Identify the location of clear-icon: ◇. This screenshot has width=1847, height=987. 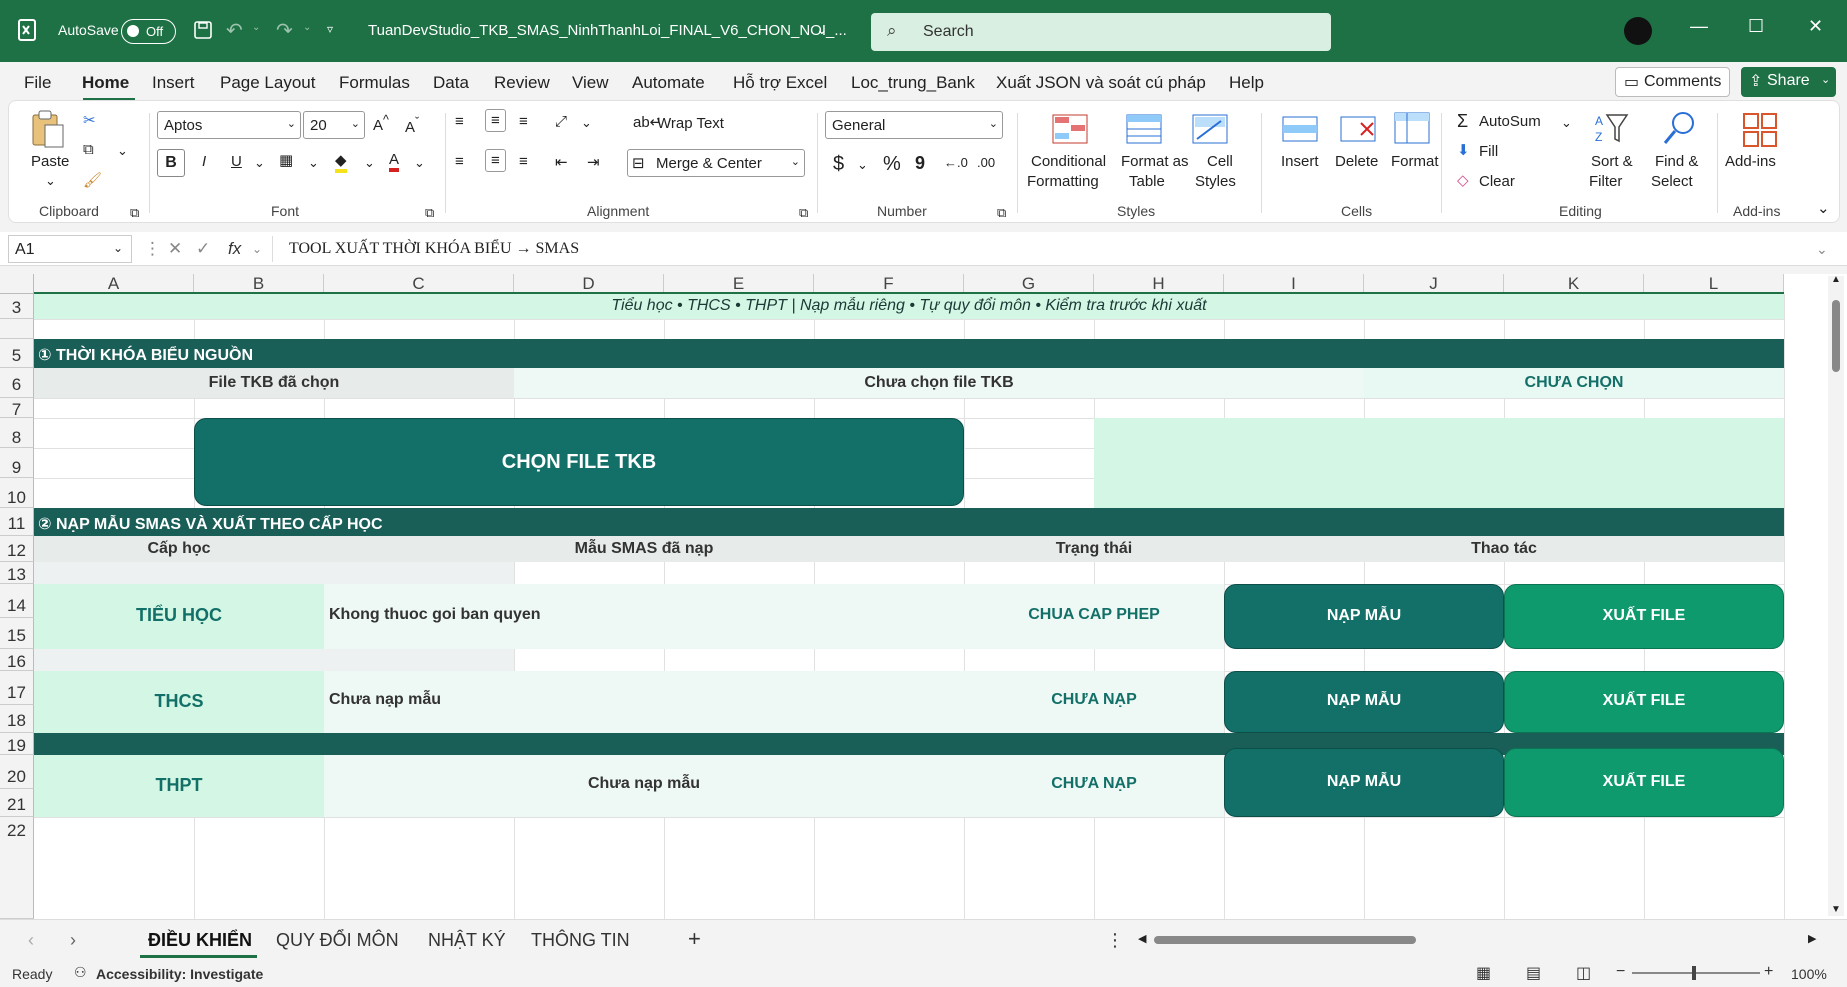
(1463, 180).